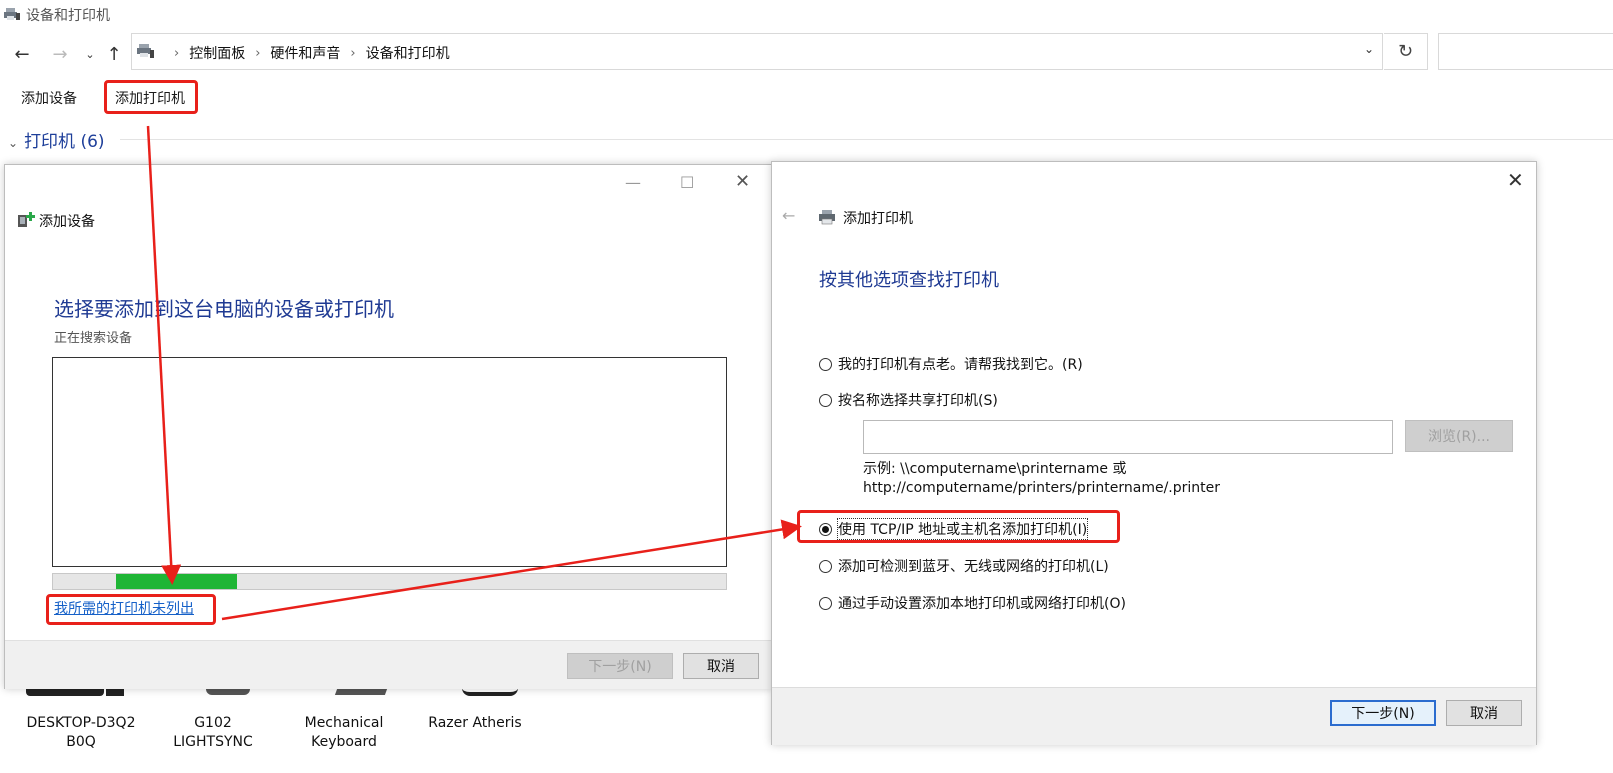 This screenshot has width=1613, height=773. Describe the element at coordinates (164, 355) in the screenshot. I see `arrow-to-link` at that location.